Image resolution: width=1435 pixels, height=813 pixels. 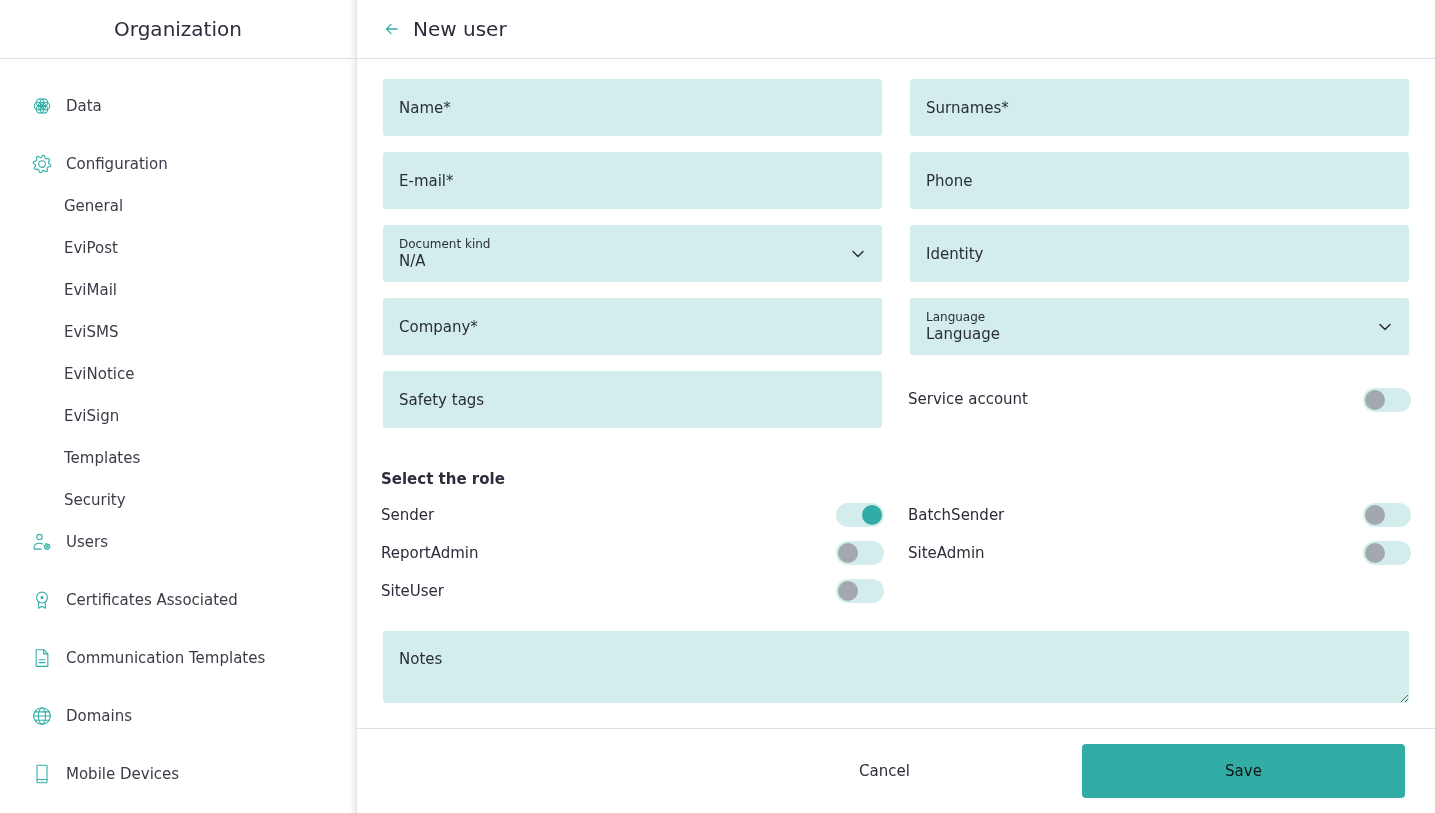 I want to click on switch-label: SiteAdmin, so click(x=946, y=553).